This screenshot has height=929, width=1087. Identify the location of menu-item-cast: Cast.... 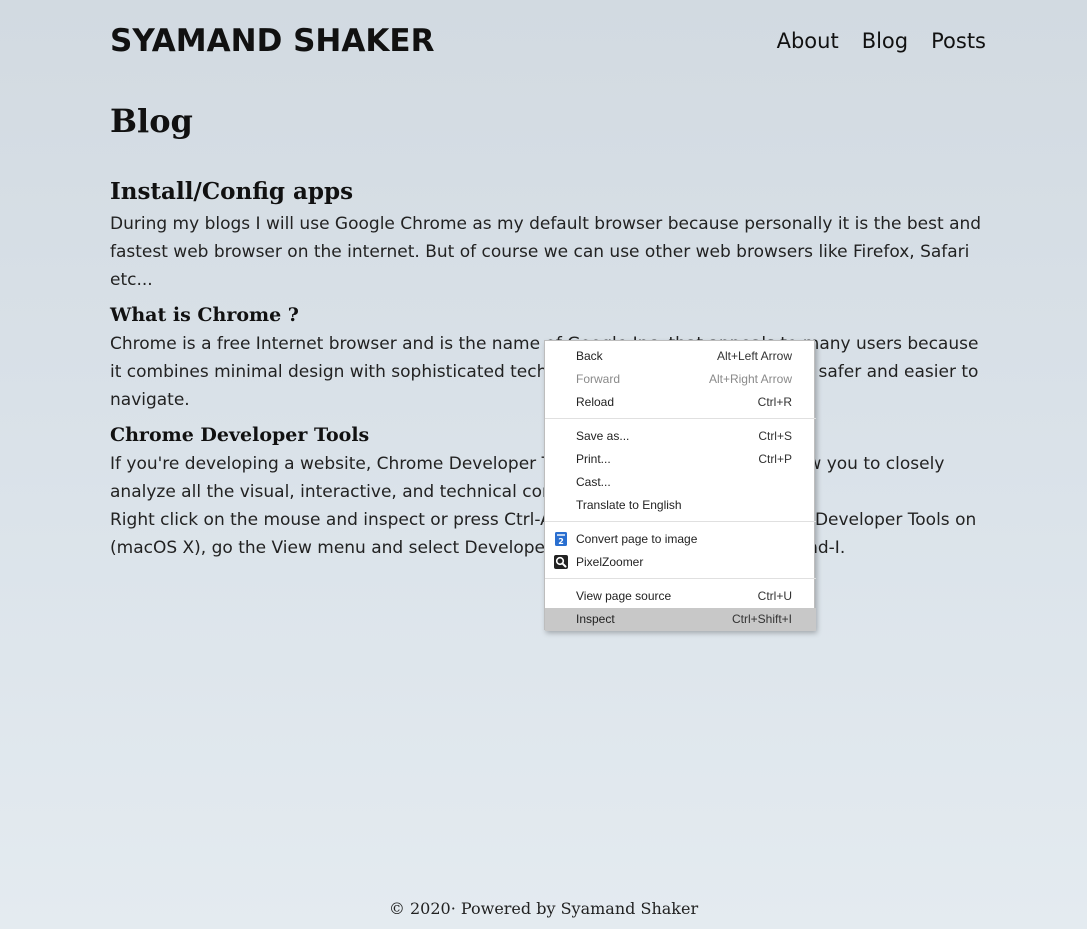
(680, 482).